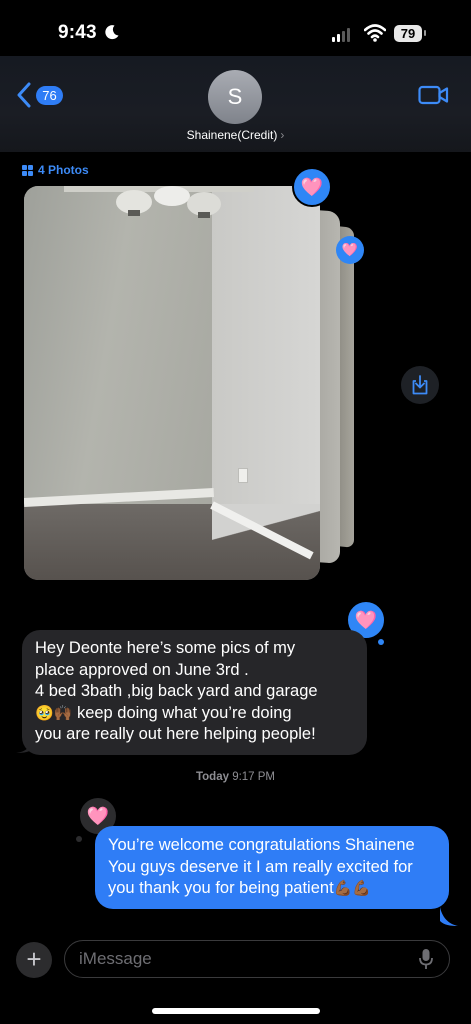 This screenshot has height=1024, width=471. What do you see at coordinates (266, 366) in the screenshot?
I see `photo-wall-right` at bounding box center [266, 366].